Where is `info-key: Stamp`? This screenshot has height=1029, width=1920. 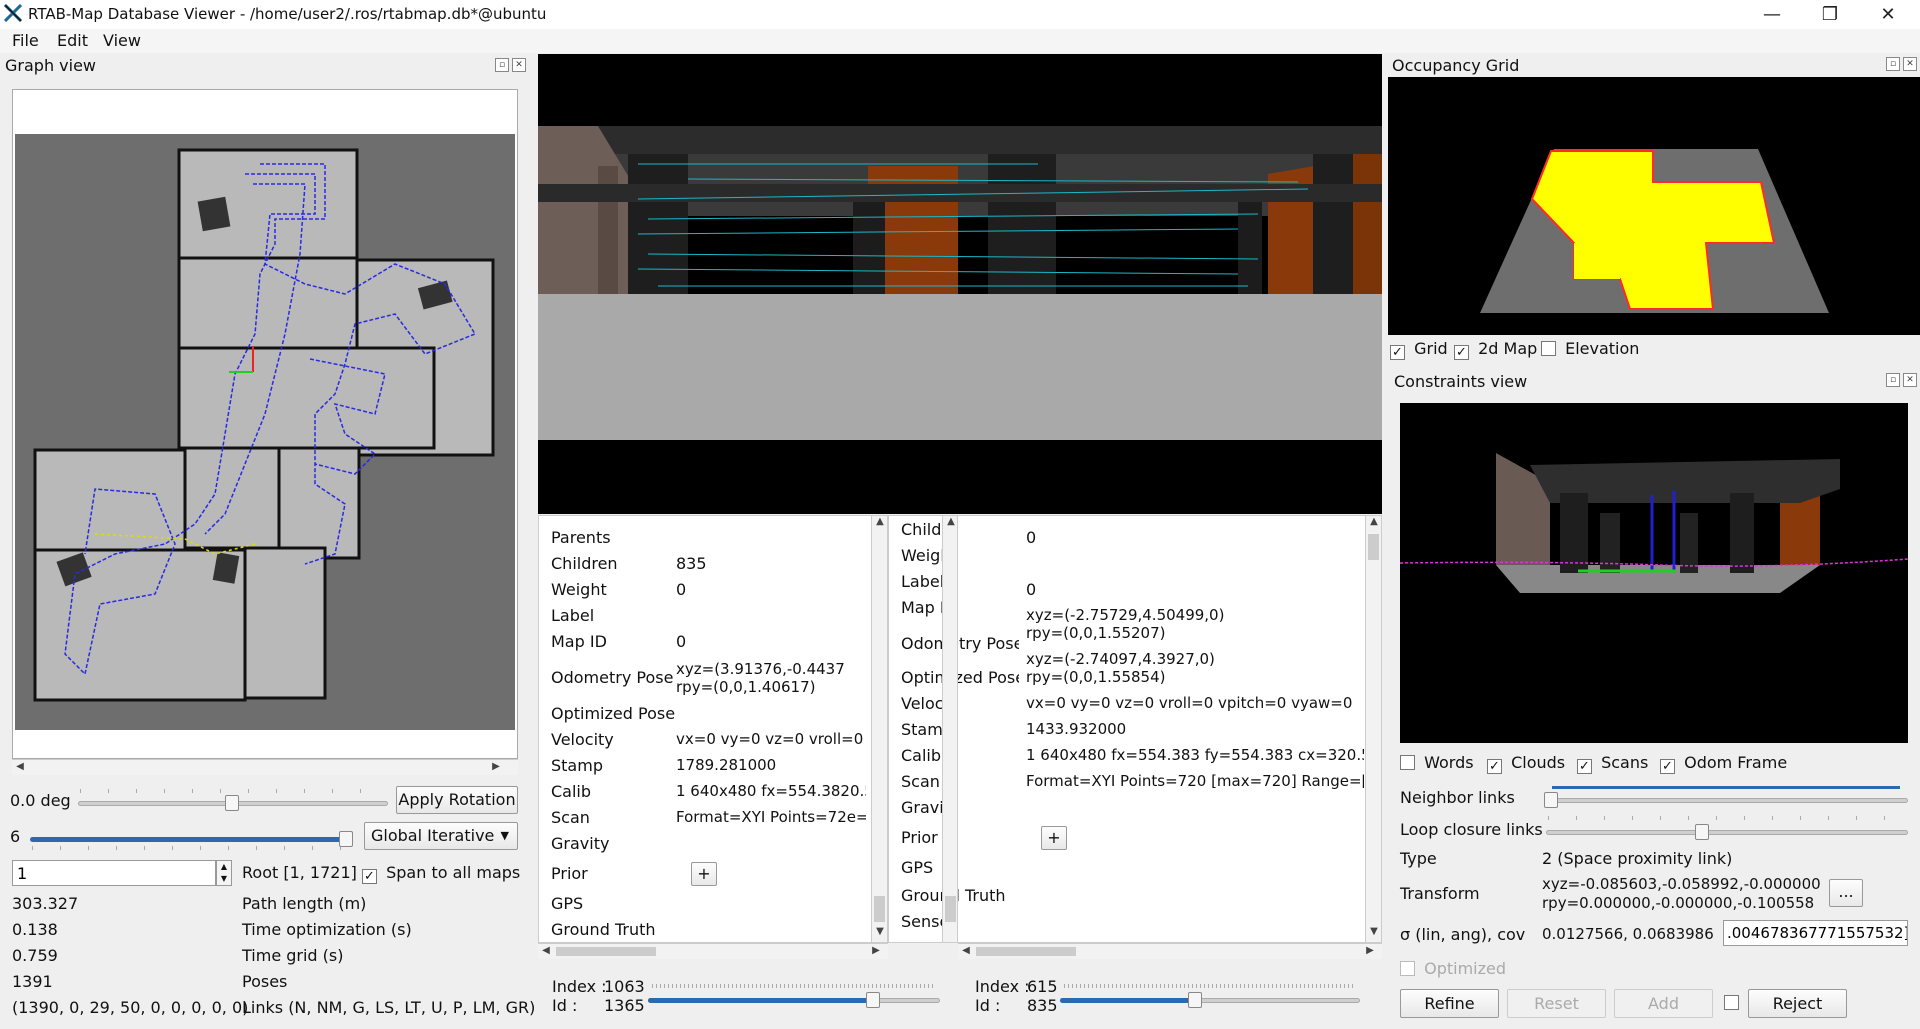
info-key: Stamp is located at coordinates (577, 765).